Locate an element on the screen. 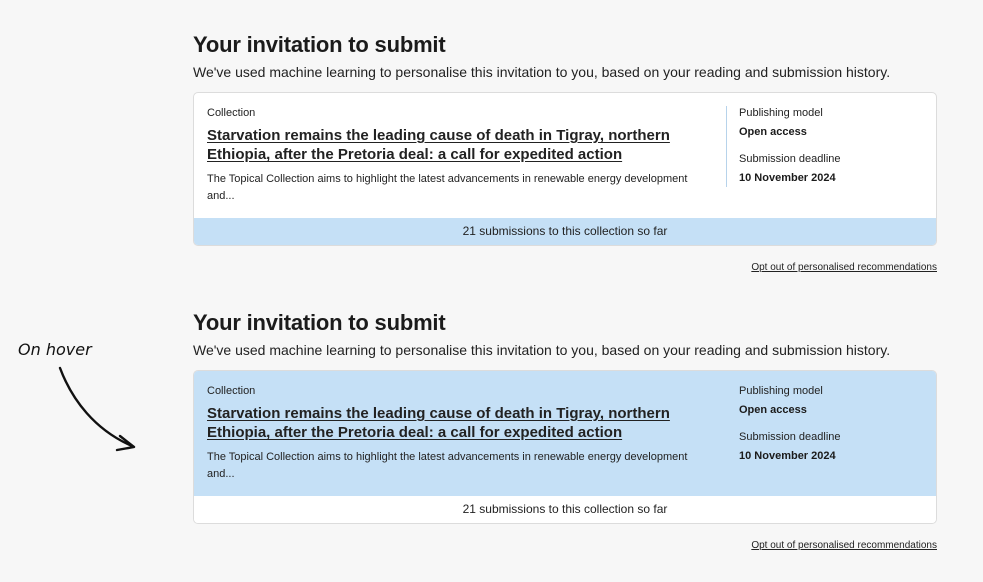 The image size is (983, 582). curved-arrow-icon is located at coordinates (97, 409).